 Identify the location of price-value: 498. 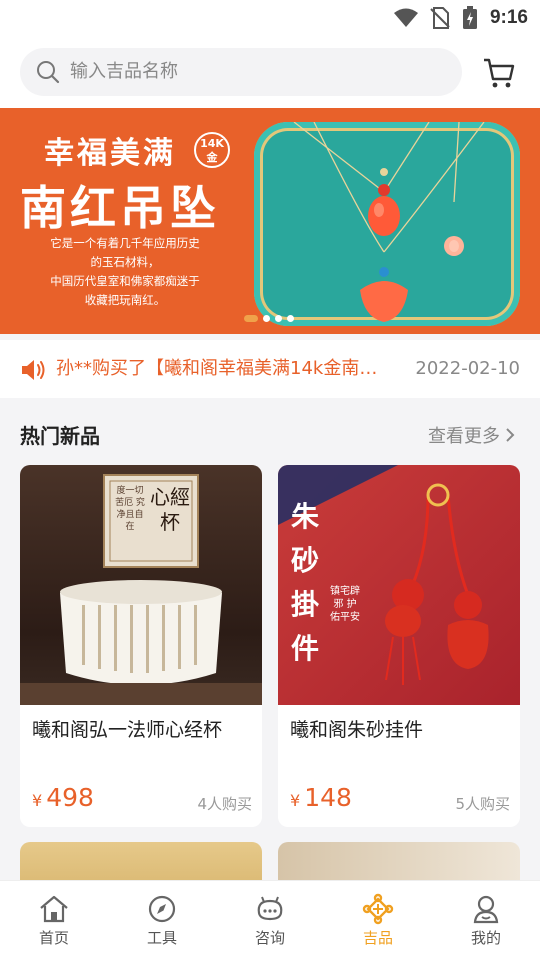
(70, 797).